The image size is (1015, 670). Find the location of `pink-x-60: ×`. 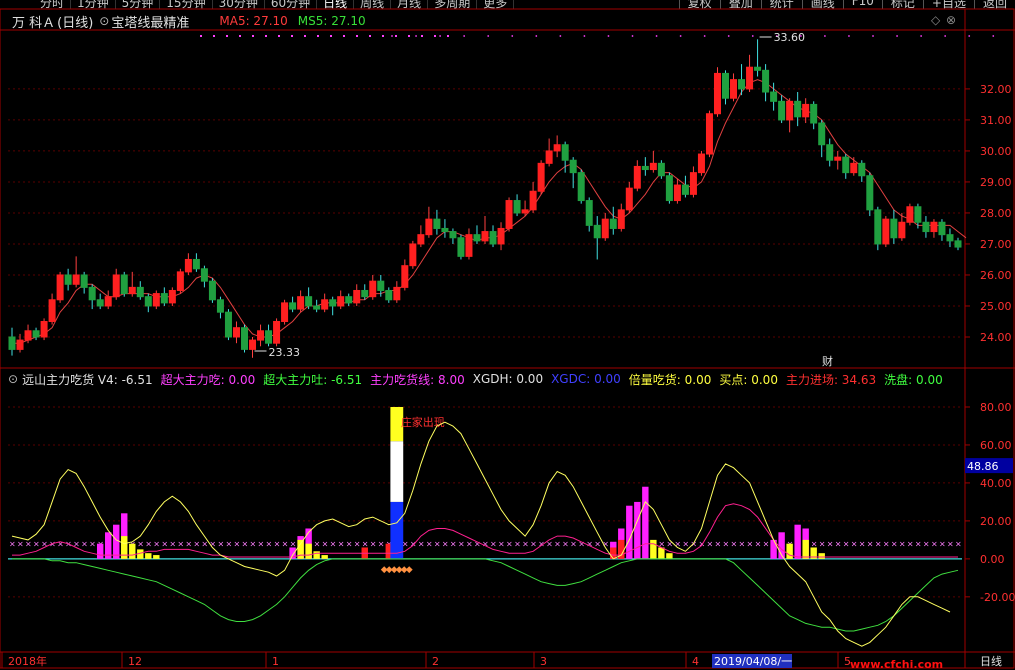

pink-x-60: × is located at coordinates (493, 544).